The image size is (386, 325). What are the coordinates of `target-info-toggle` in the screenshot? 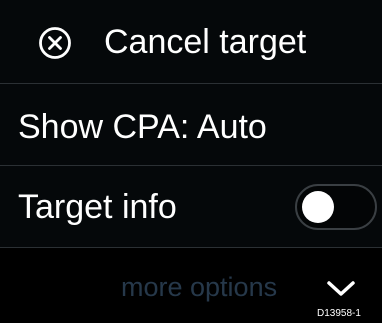 It's located at (336, 207).